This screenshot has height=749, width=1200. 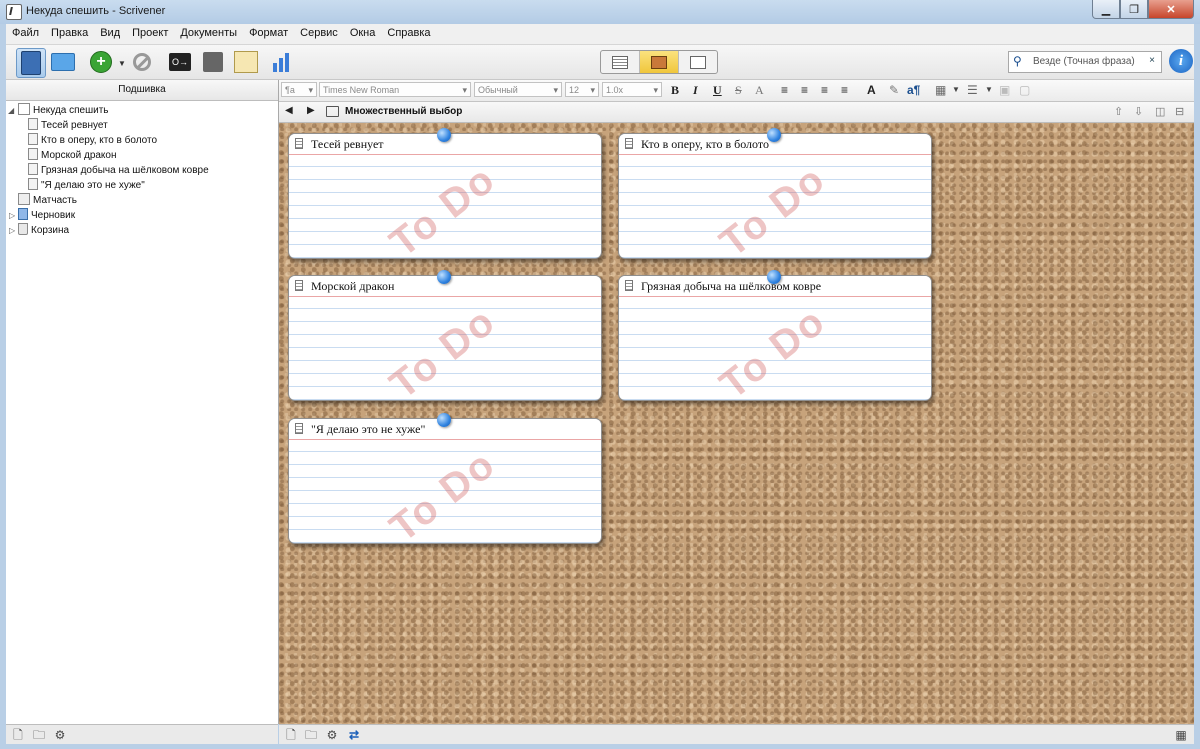 I want to click on composition-mode-button, so click(x=213, y=62).